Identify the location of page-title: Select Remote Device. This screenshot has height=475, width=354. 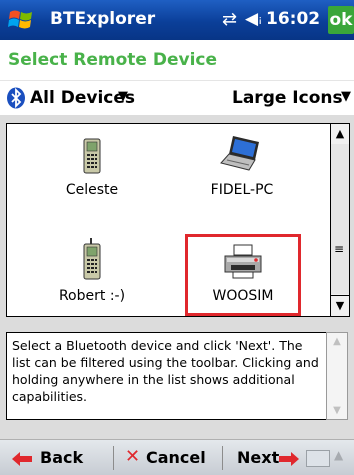
(112, 60).